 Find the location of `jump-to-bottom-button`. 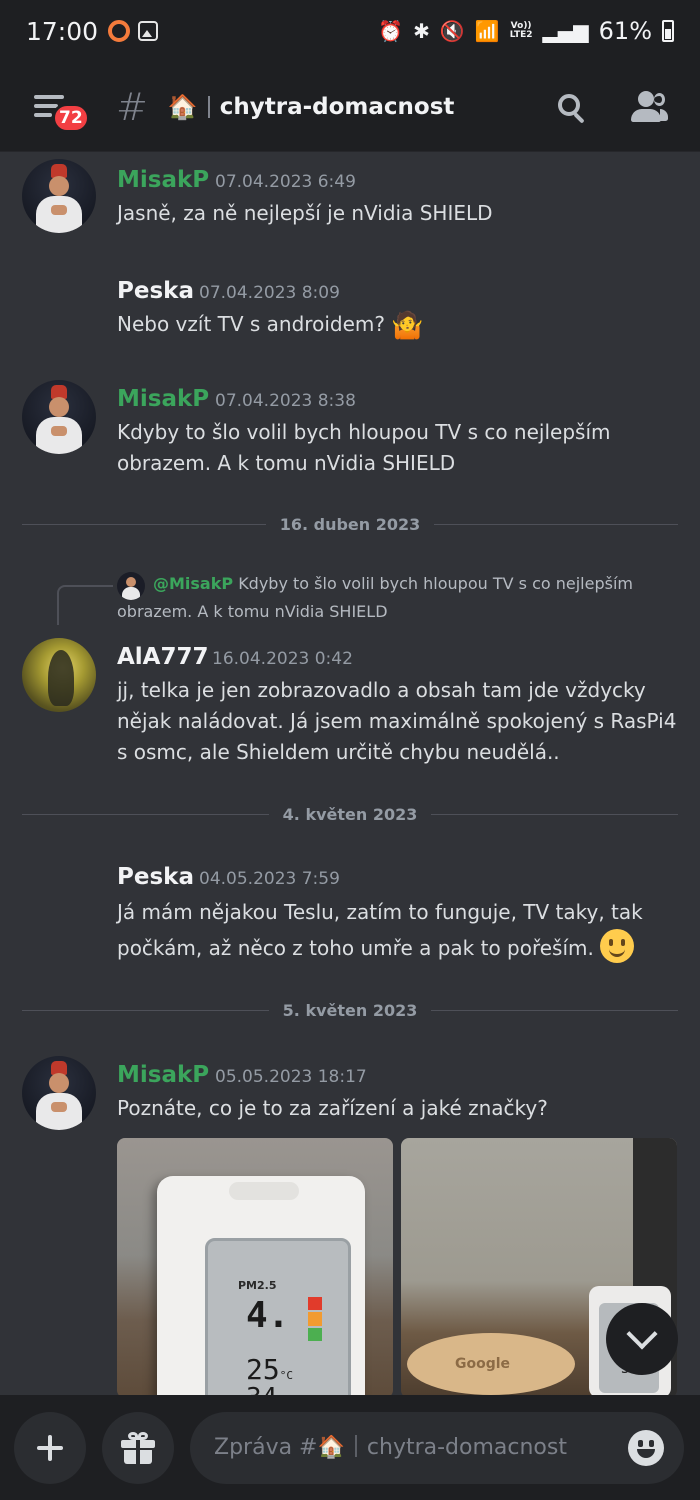

jump-to-bottom-button is located at coordinates (642, 1339).